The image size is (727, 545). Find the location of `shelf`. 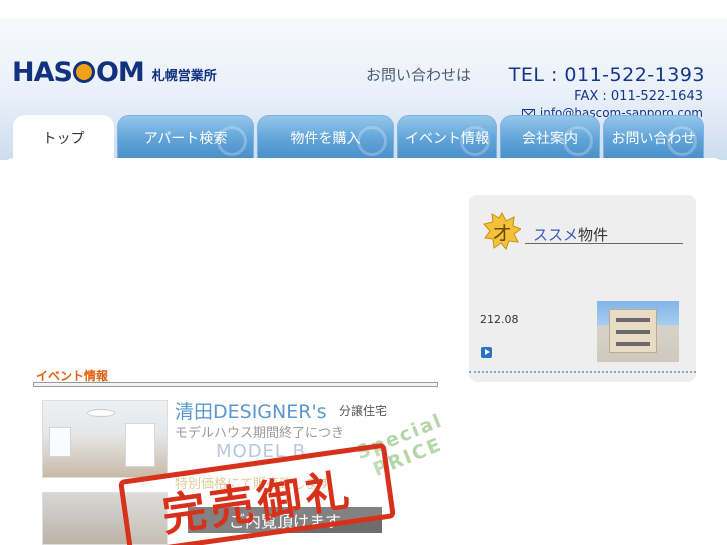

shelf is located at coordinates (140, 445).